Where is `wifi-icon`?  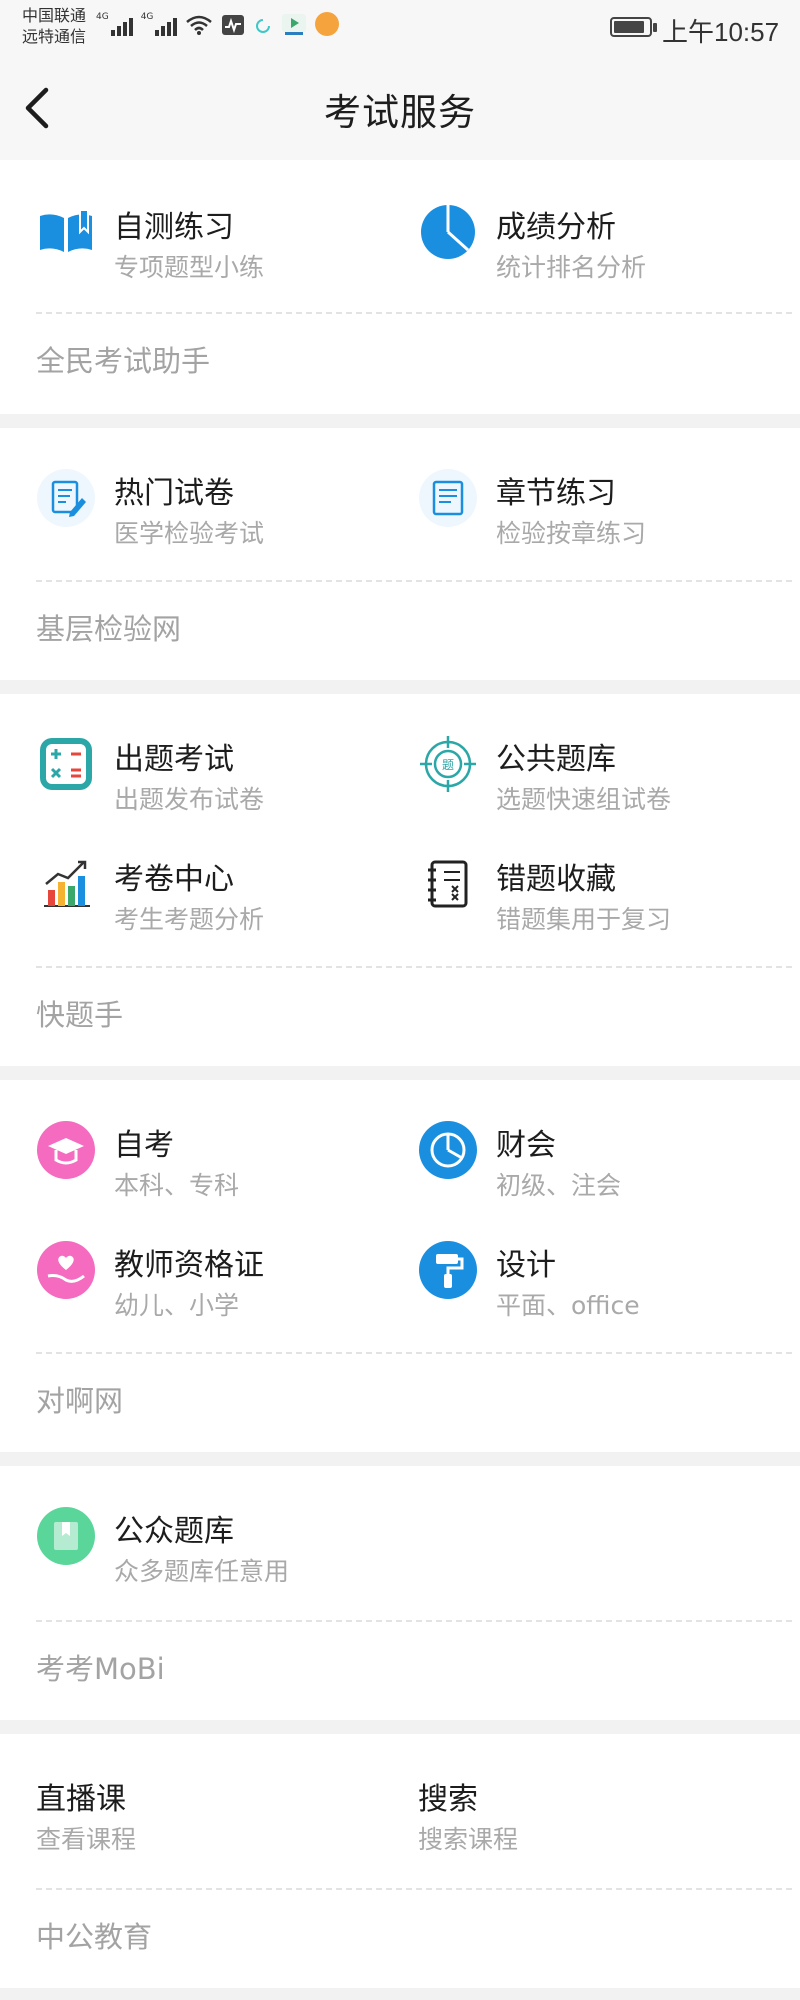
wifi-icon is located at coordinates (199, 25).